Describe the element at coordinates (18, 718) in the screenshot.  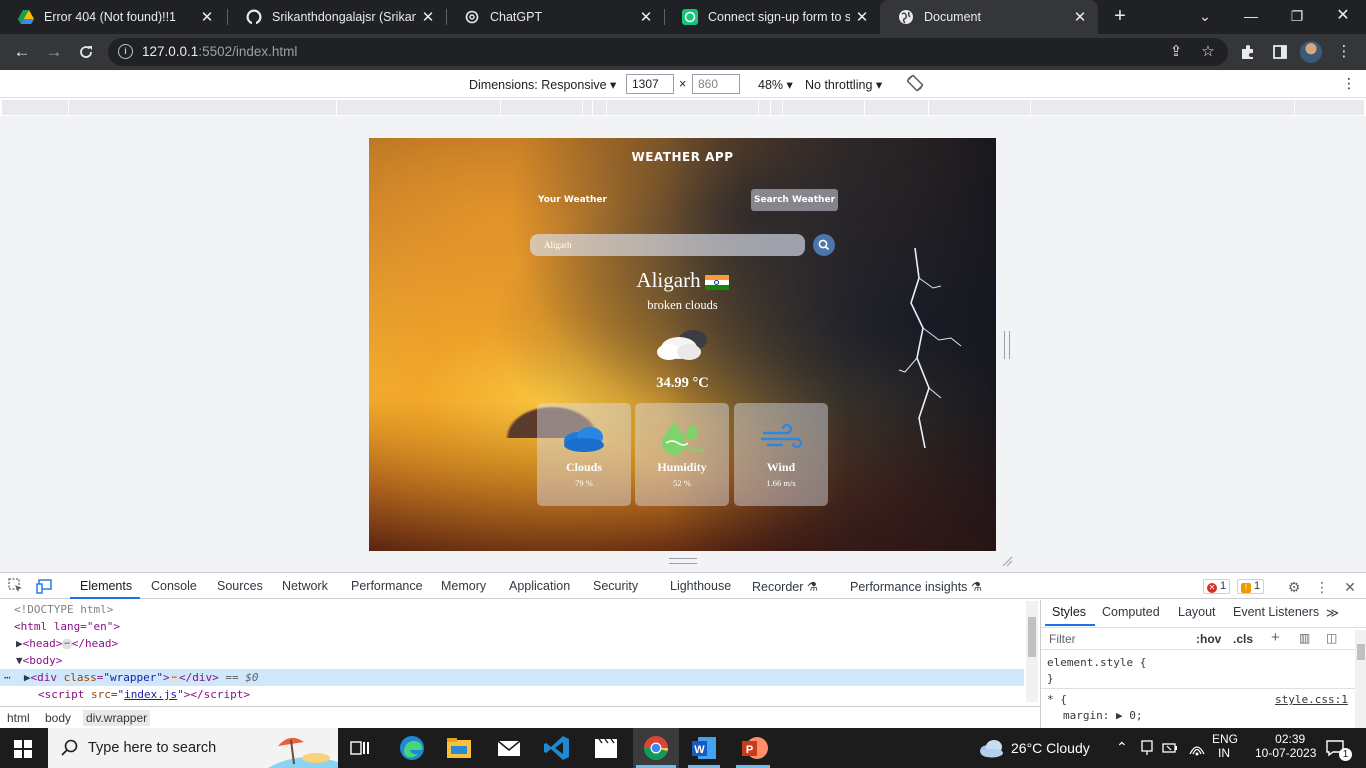
I see `breadcrumb-html: html` at that location.